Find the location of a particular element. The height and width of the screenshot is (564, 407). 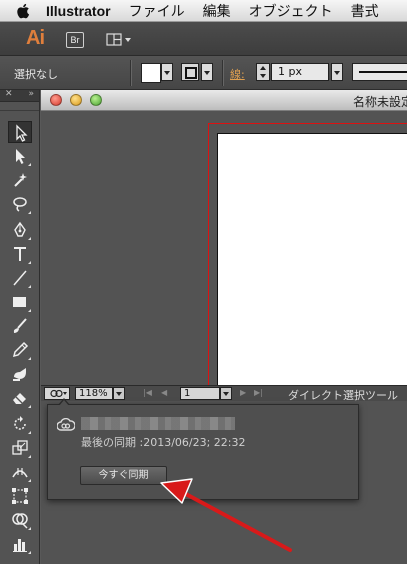

annotation-arrow is located at coordinates (226, 515).